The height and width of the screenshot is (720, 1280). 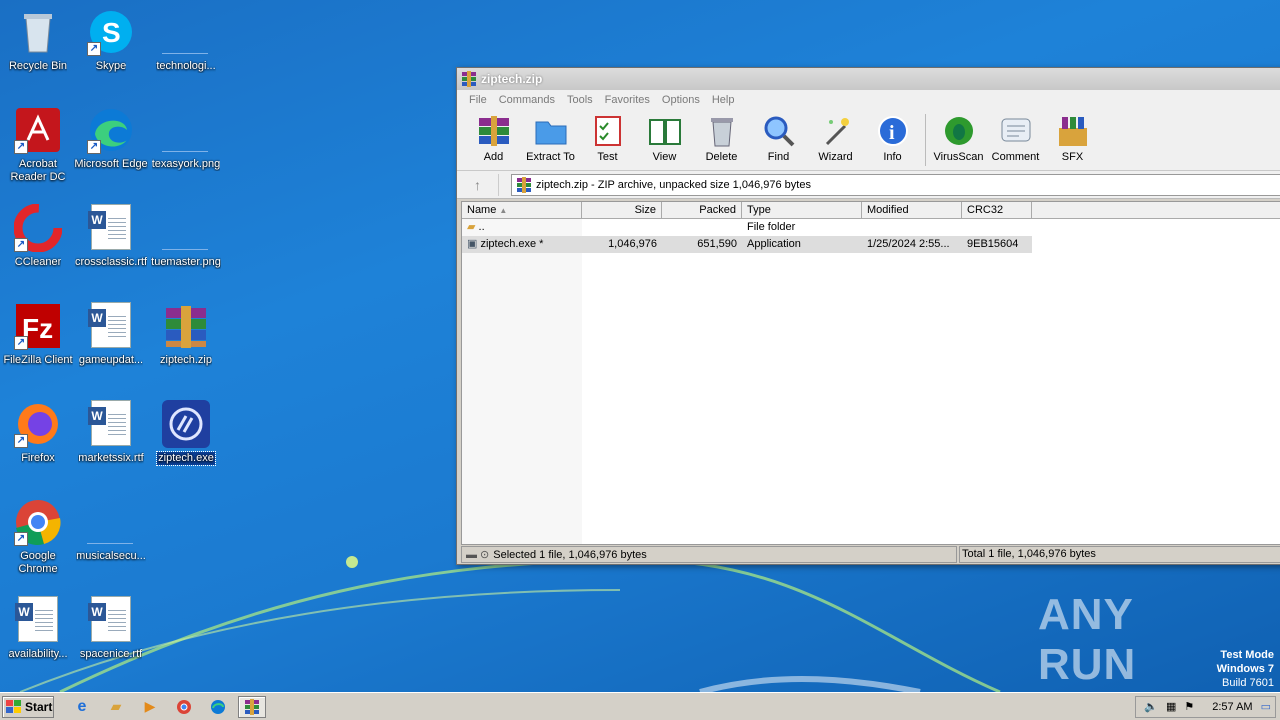 What do you see at coordinates (186, 326) in the screenshot?
I see `winrar-archive-icon` at bounding box center [186, 326].